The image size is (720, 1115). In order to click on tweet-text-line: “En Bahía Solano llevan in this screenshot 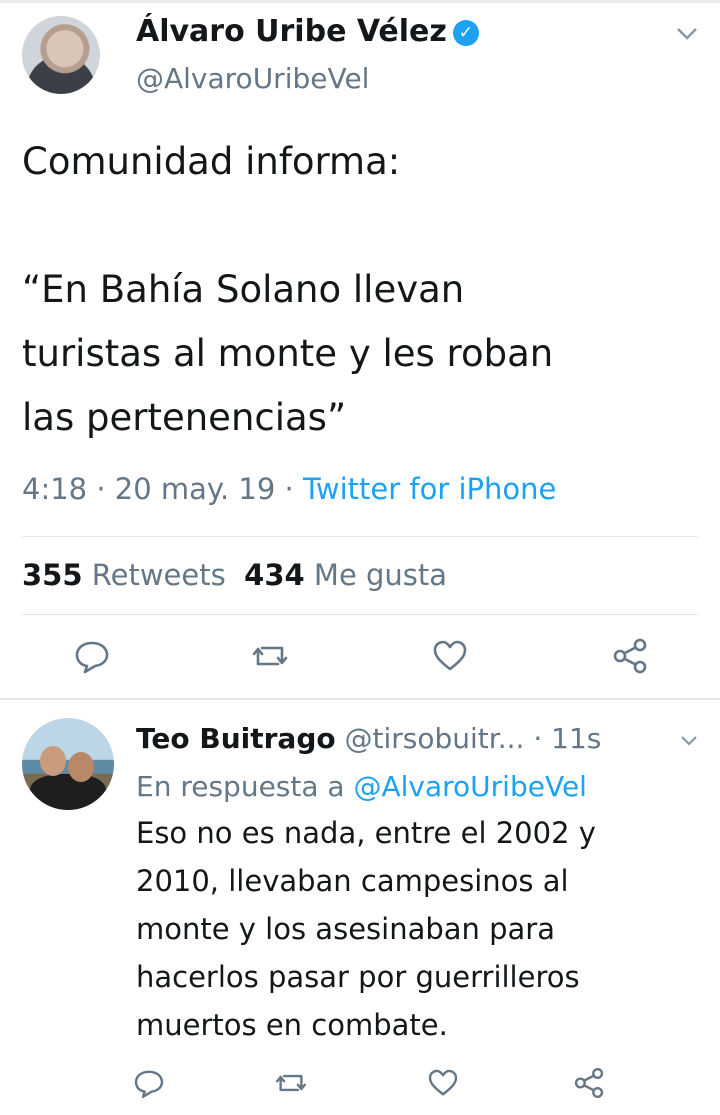, I will do `click(243, 289)`.